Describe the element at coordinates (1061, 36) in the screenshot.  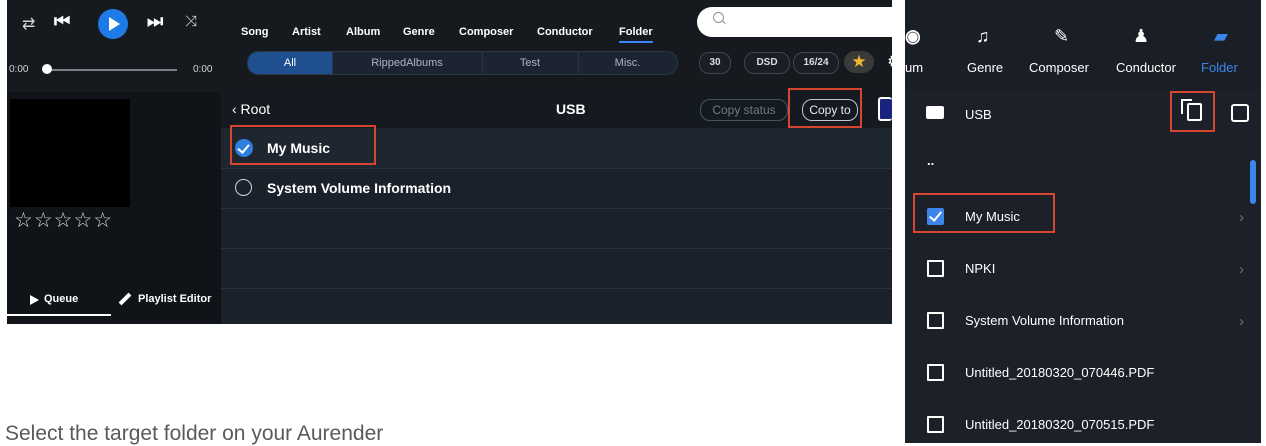
I see `composer-icon: ✎` at that location.